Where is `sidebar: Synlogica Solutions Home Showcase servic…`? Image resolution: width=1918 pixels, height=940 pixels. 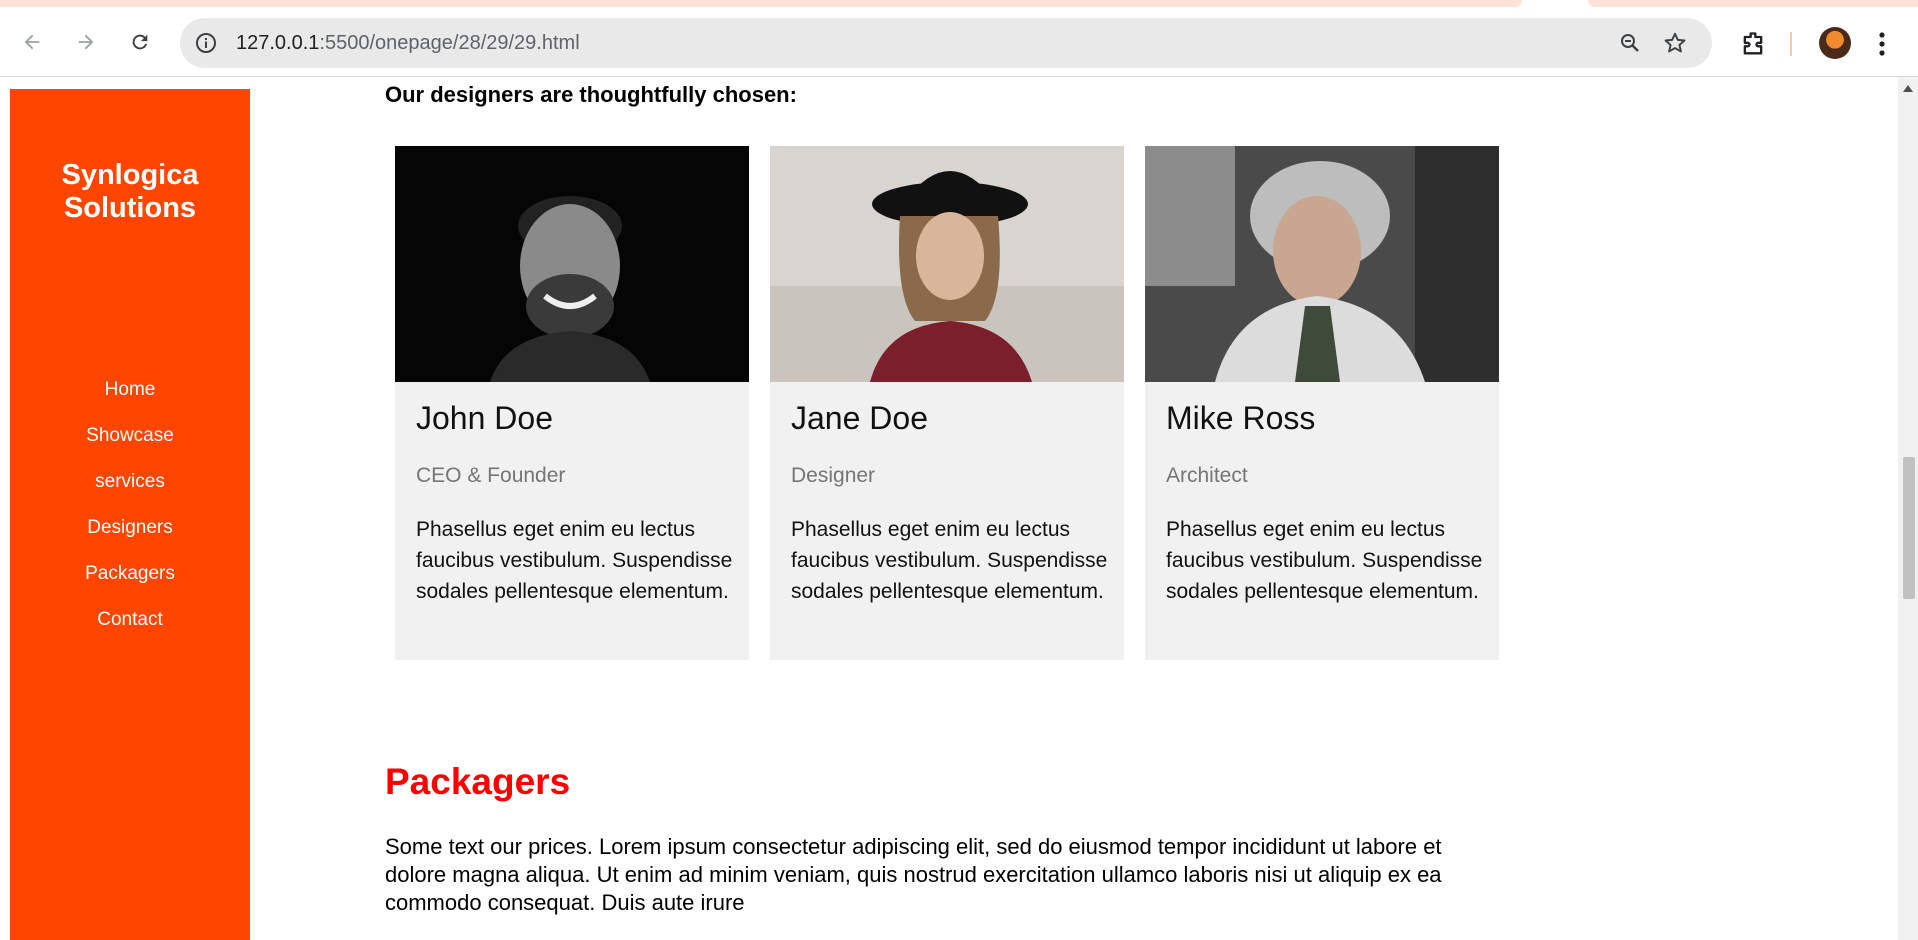 sidebar: Synlogica Solutions Home Showcase servic… is located at coordinates (130, 514).